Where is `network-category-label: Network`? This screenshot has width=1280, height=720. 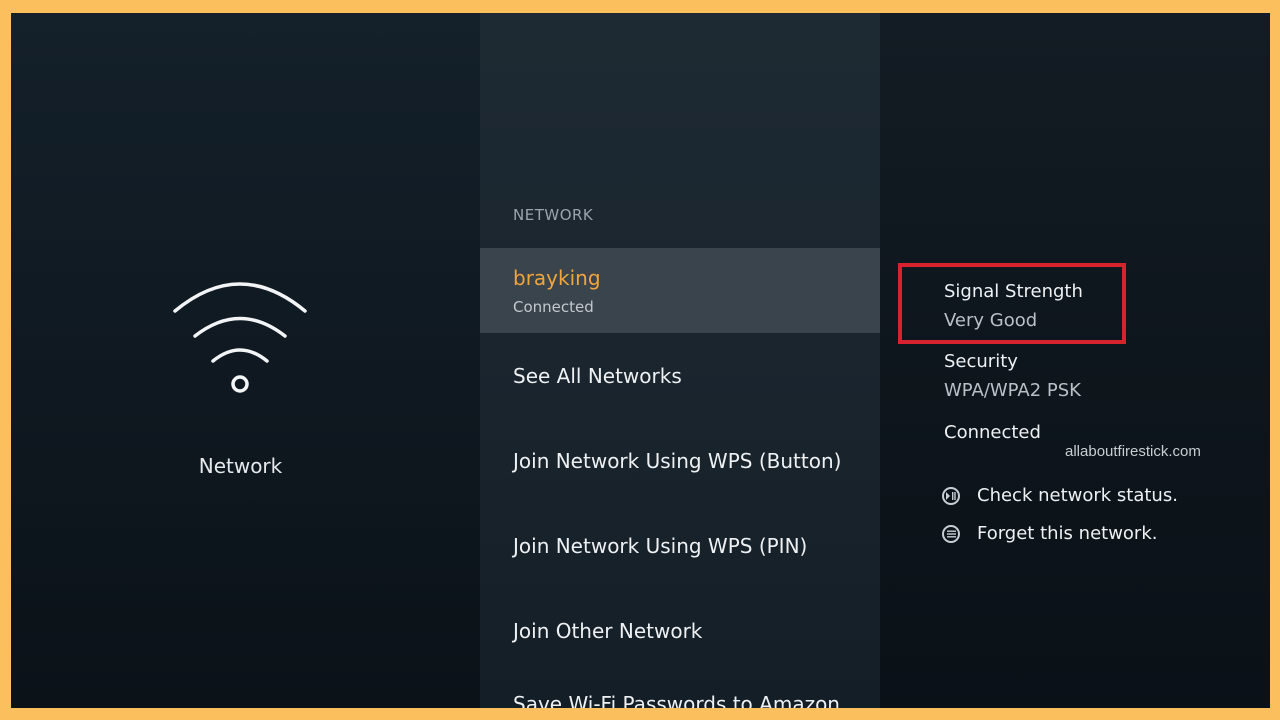 network-category-label: Network is located at coordinates (240, 466).